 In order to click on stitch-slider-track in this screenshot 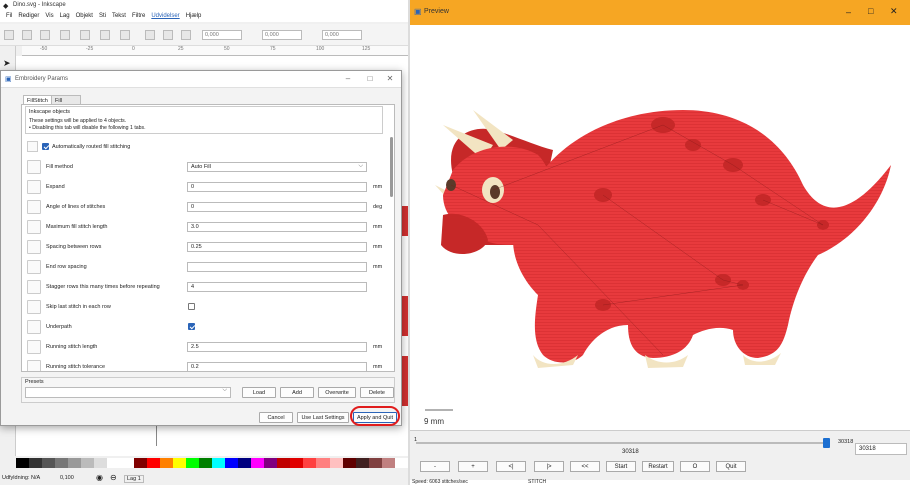, I will do `click(623, 443)`.